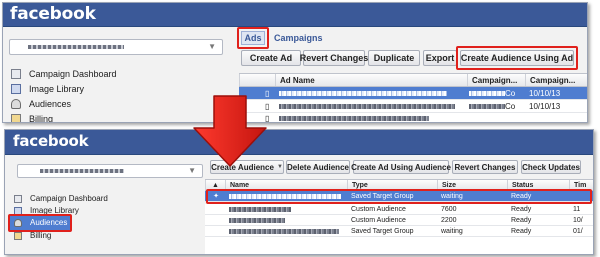 This screenshot has height=257, width=600. What do you see at coordinates (253, 38) in the screenshot?
I see `ads-highlight-box` at bounding box center [253, 38].